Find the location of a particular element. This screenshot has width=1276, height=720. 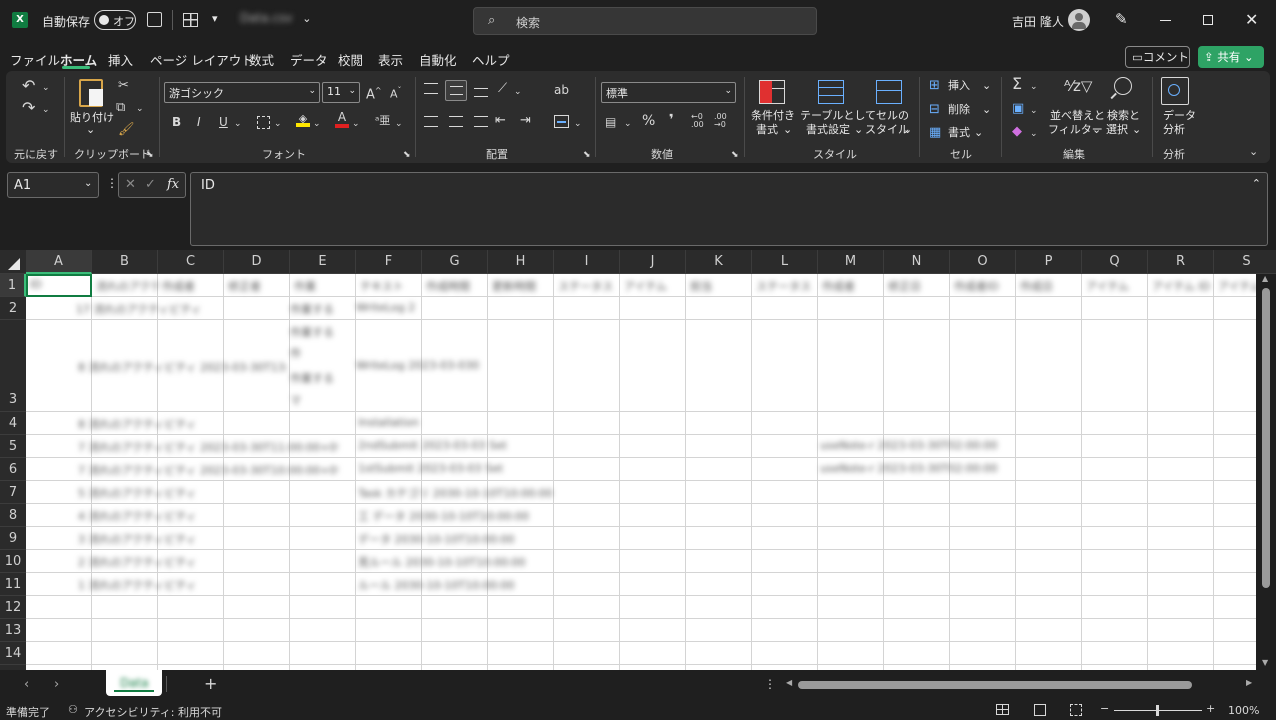

clipboard-launcher-icon: ⬊ is located at coordinates (150, 155).